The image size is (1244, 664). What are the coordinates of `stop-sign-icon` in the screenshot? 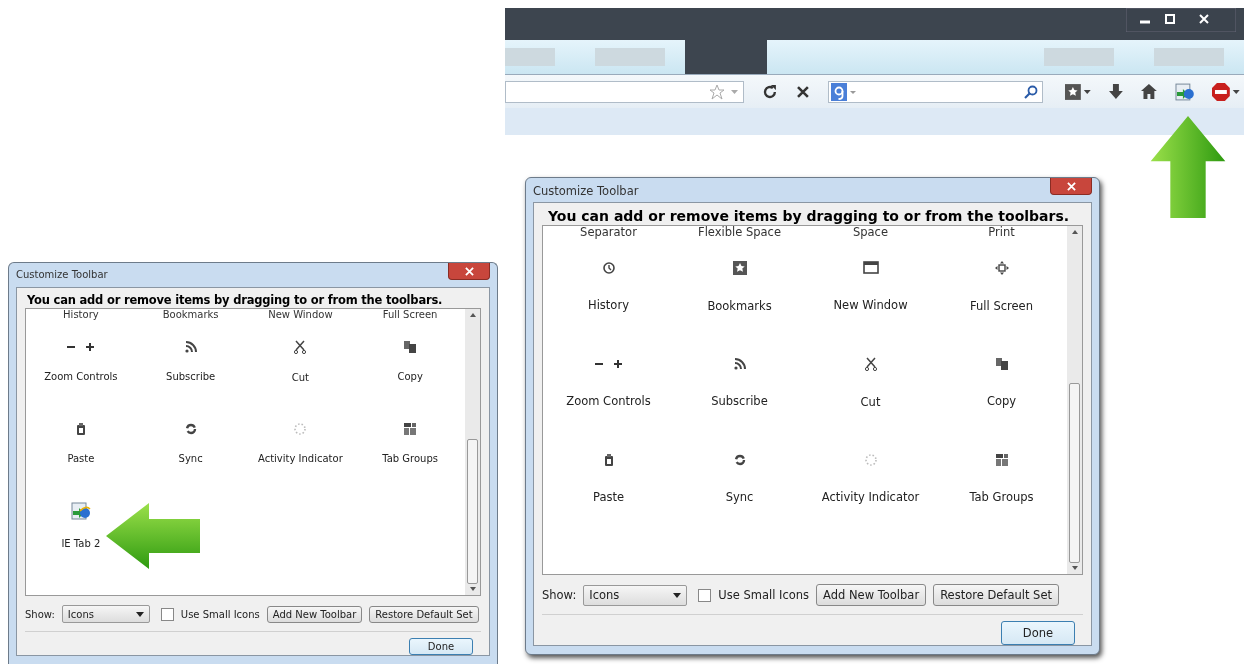 It's located at (1226, 91).